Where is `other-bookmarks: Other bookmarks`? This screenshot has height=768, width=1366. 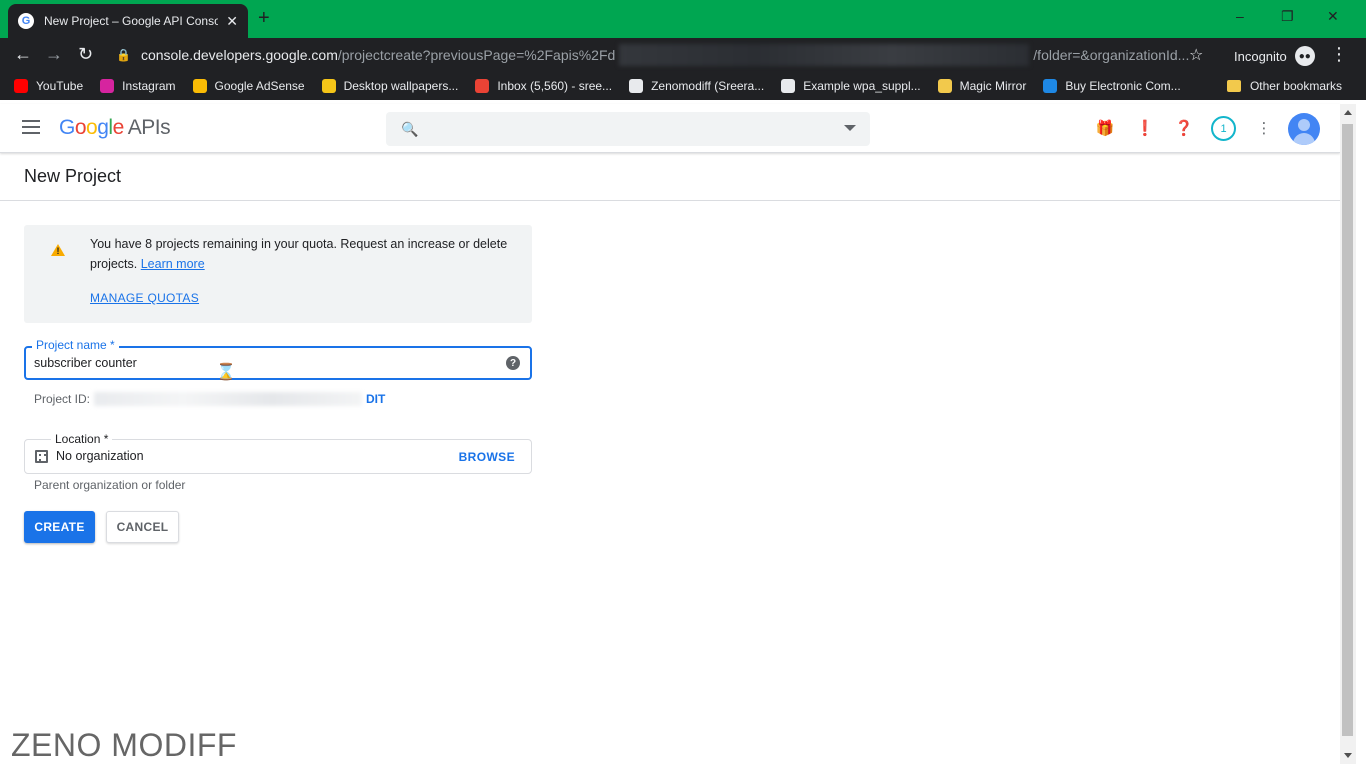 other-bookmarks: Other bookmarks is located at coordinates (1284, 86).